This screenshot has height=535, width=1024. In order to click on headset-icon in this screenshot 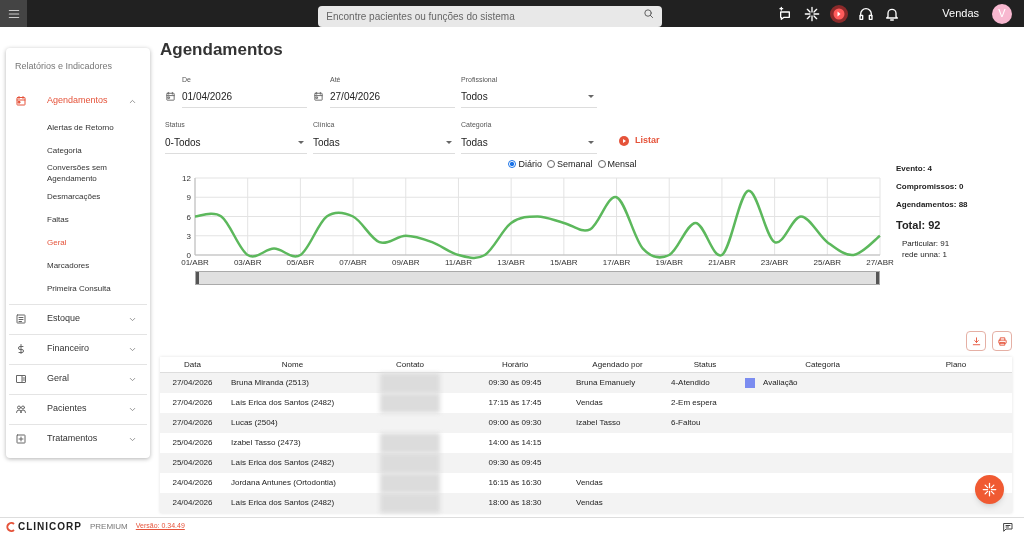, I will do `click(866, 13)`.